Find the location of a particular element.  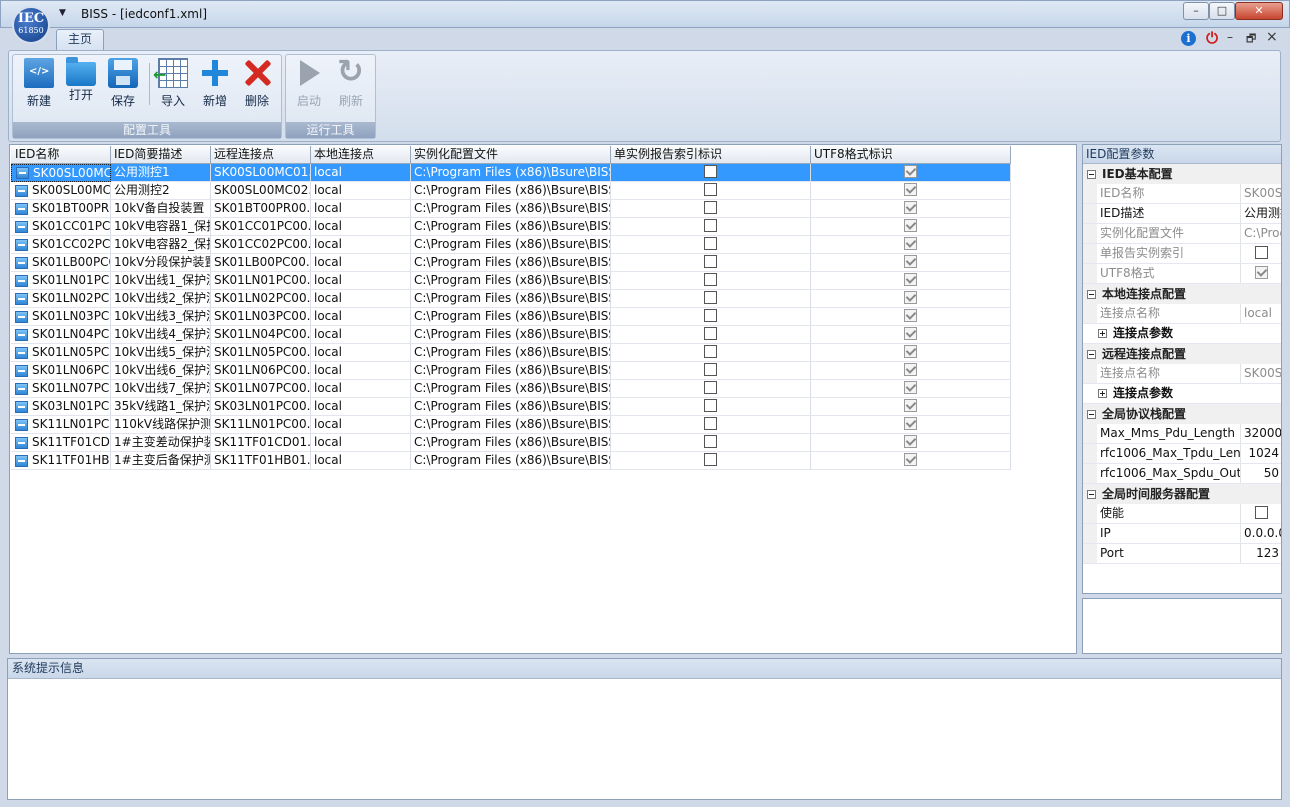

cell-ied-desc: 10kV出线2_保护测 is located at coordinates (161, 299).